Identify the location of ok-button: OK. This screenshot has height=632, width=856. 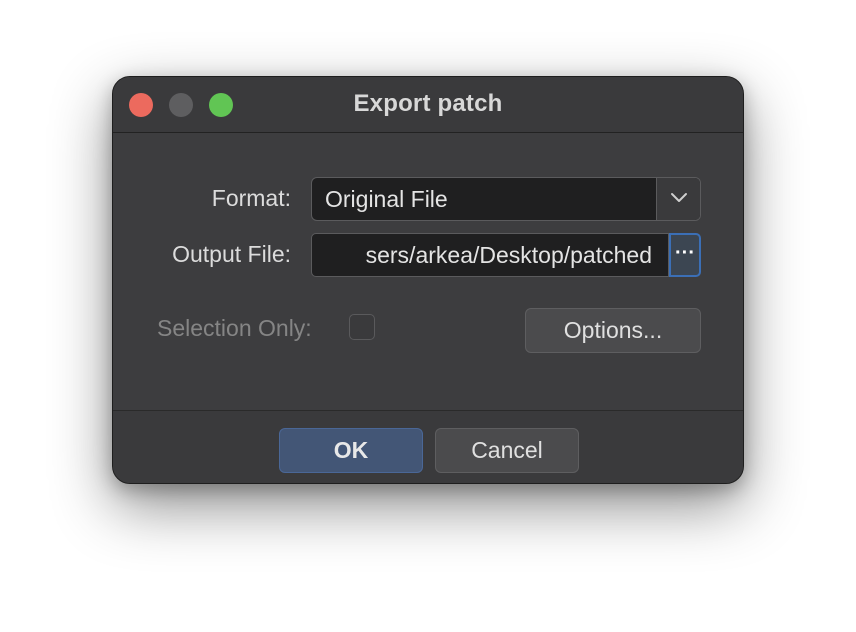
(351, 450).